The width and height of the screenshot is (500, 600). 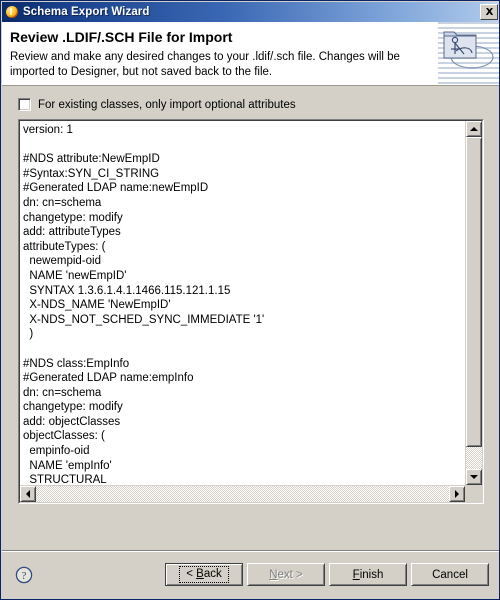 I want to click on horizontal-scrollbar, so click(x=242, y=493).